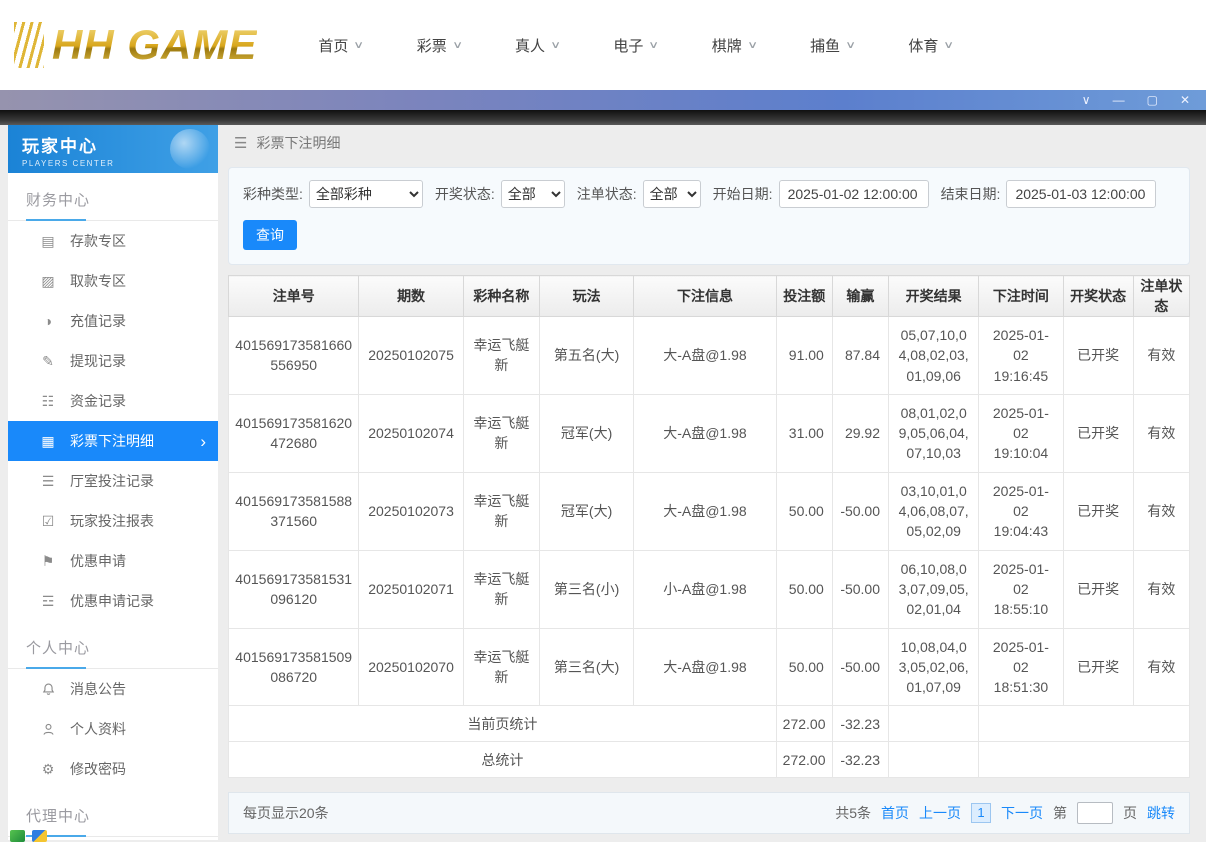 The width and height of the screenshot is (1206, 842). I want to click on page-jump-input, so click(1095, 813).